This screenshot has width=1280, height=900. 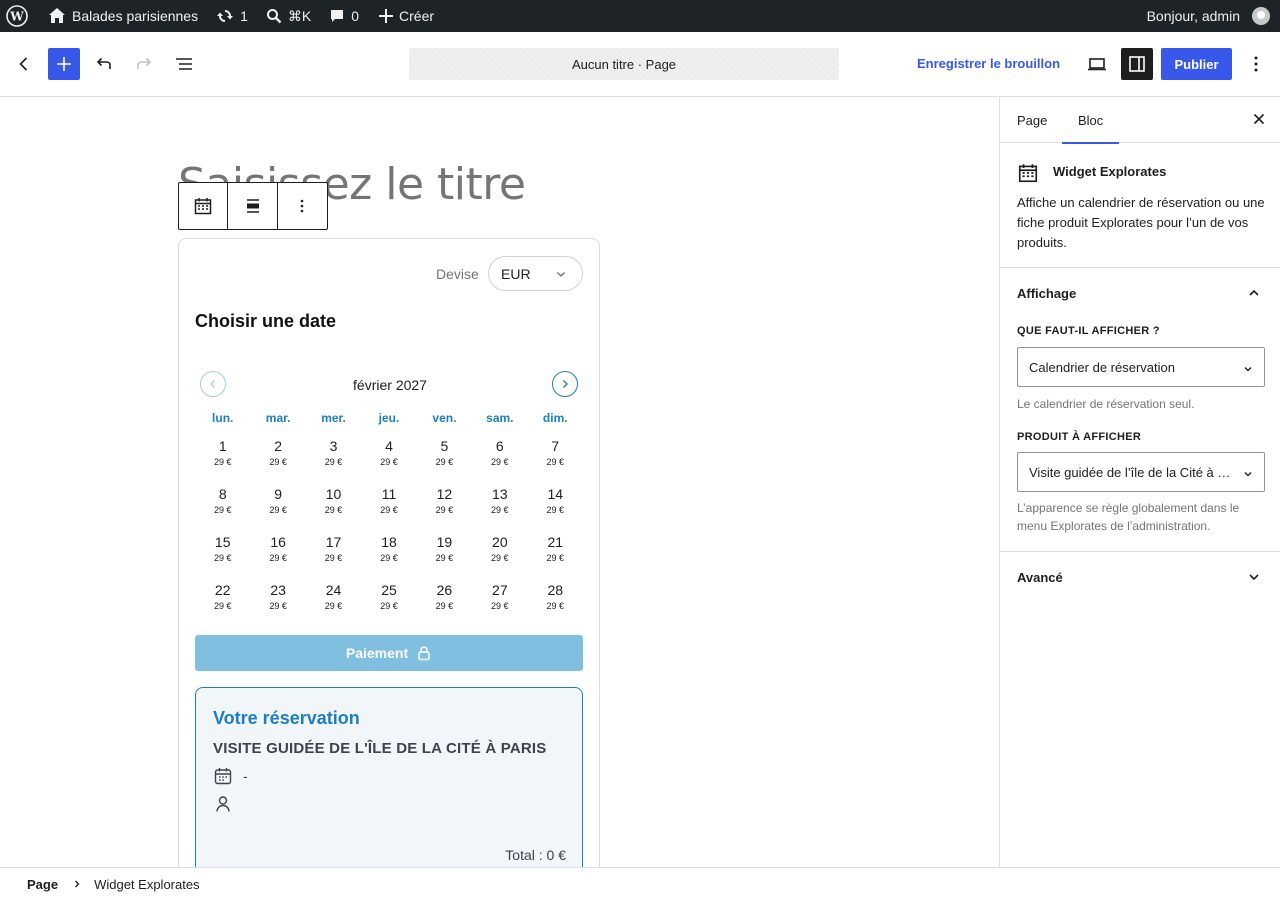 I want to click on options-button, so click(x=1256, y=64).